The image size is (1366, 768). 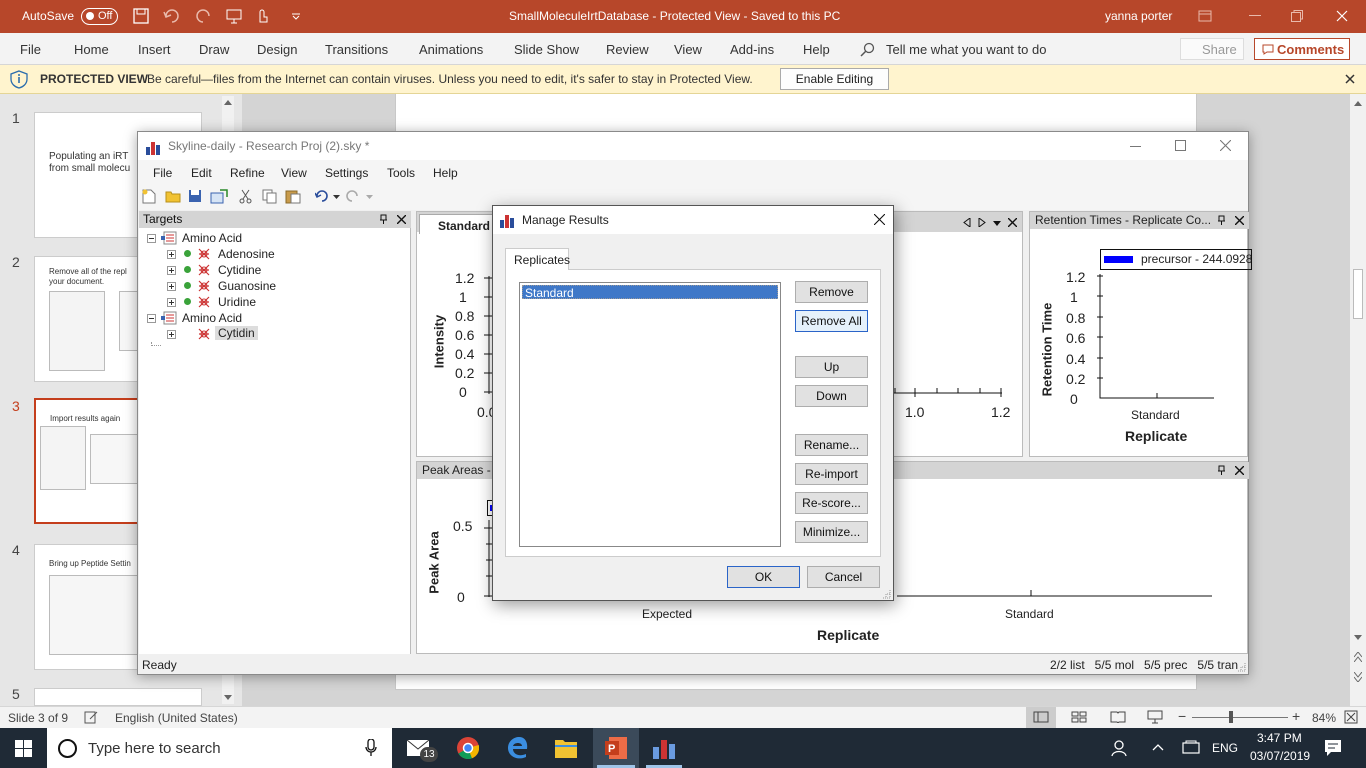 What do you see at coordinates (1182, 716) in the screenshot?
I see `zoom-out-icon: −` at bounding box center [1182, 716].